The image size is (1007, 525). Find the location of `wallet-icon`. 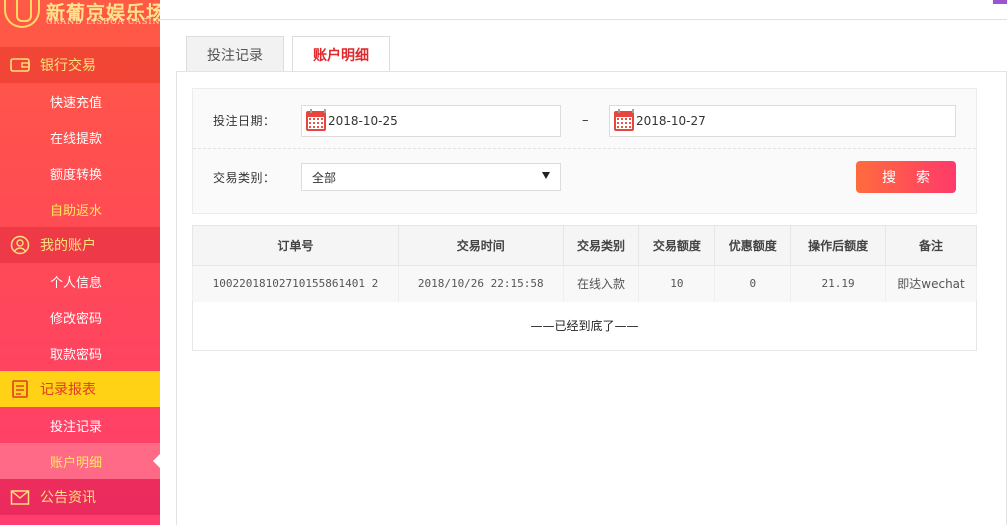

wallet-icon is located at coordinates (20, 65).